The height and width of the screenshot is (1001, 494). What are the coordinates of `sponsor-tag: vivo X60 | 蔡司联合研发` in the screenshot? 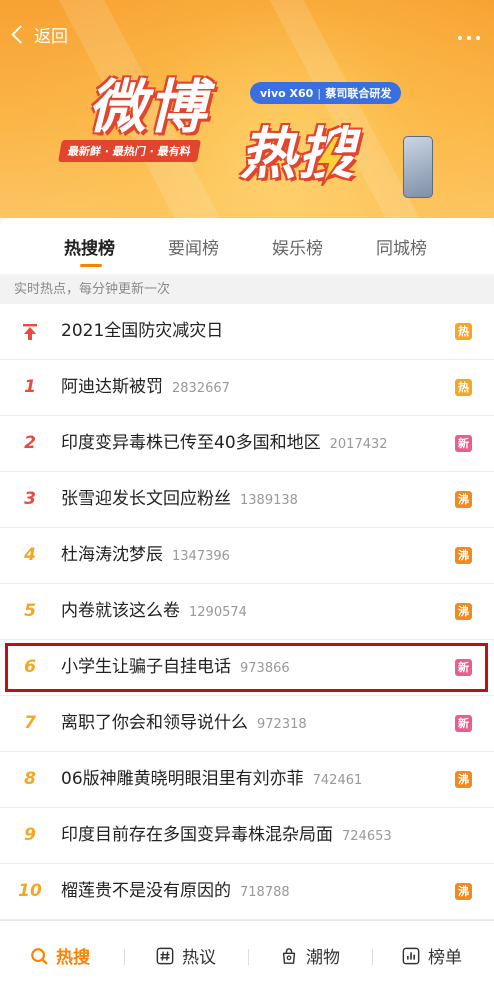 It's located at (326, 93).